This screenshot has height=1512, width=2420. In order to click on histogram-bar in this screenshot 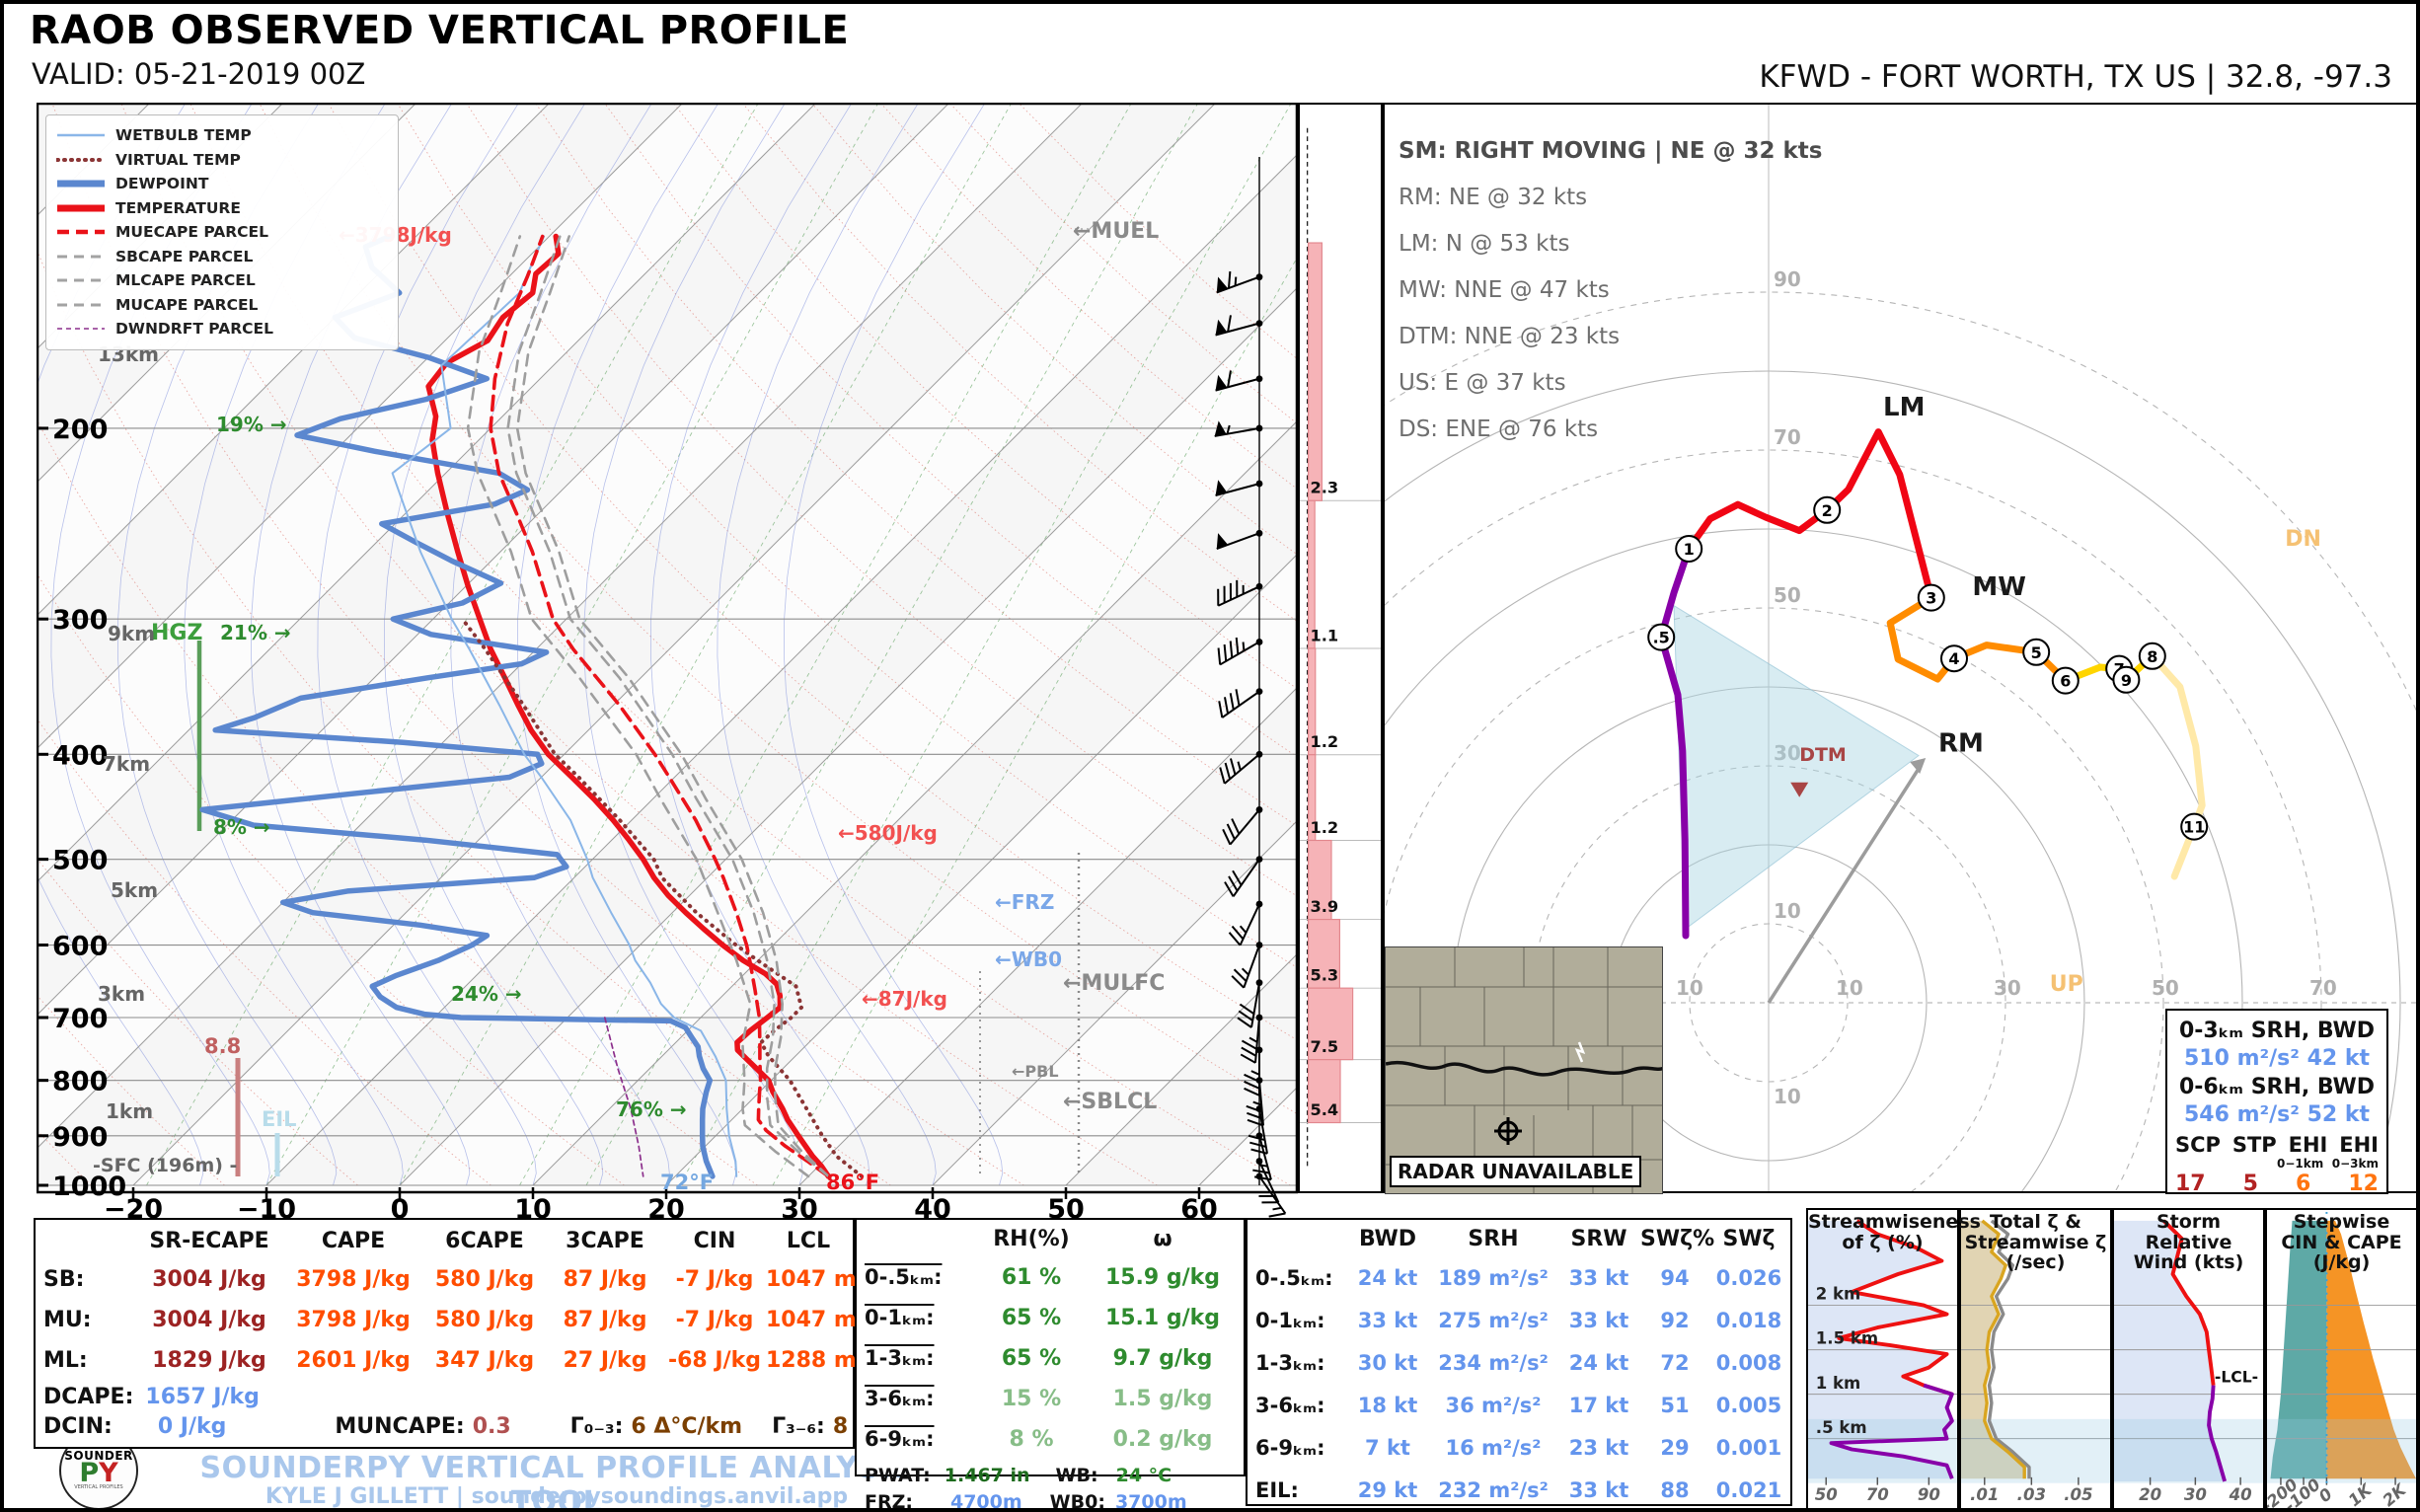, I will do `click(1315, 371)`.